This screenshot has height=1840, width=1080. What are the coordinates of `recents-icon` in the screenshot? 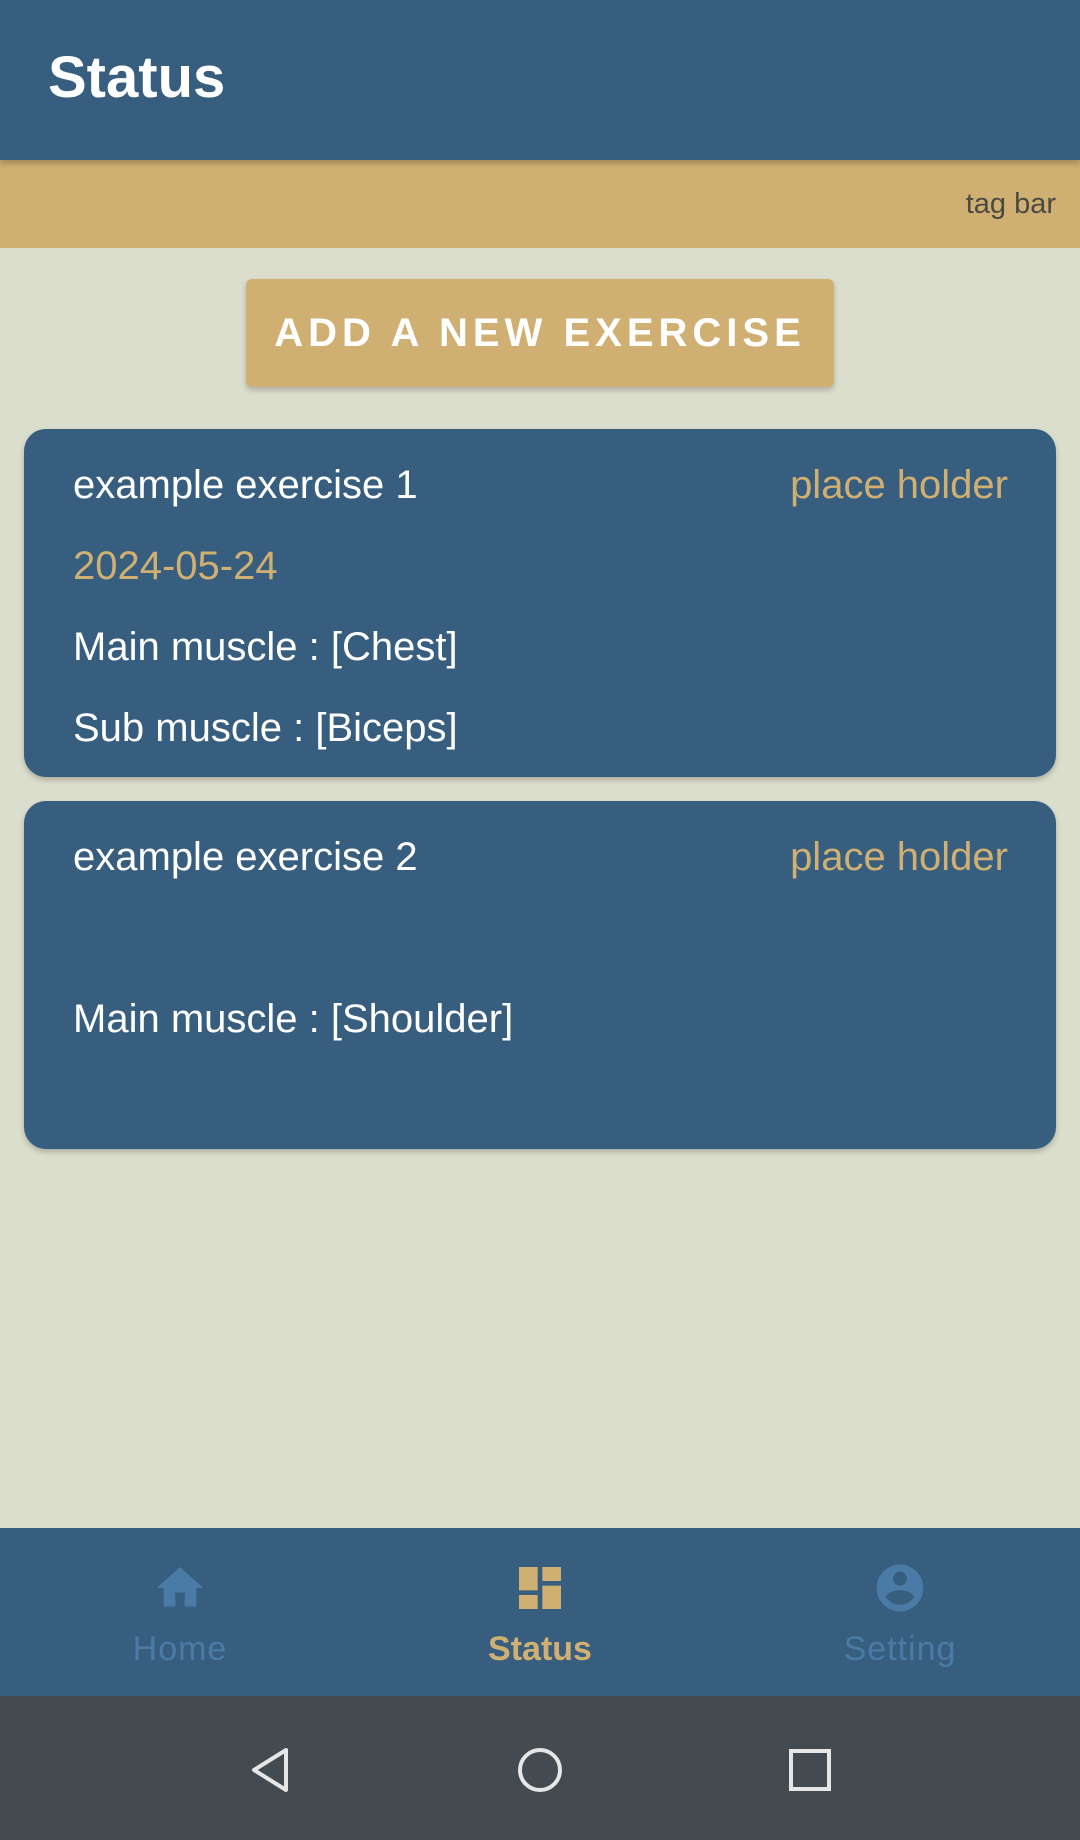 It's located at (810, 1770).